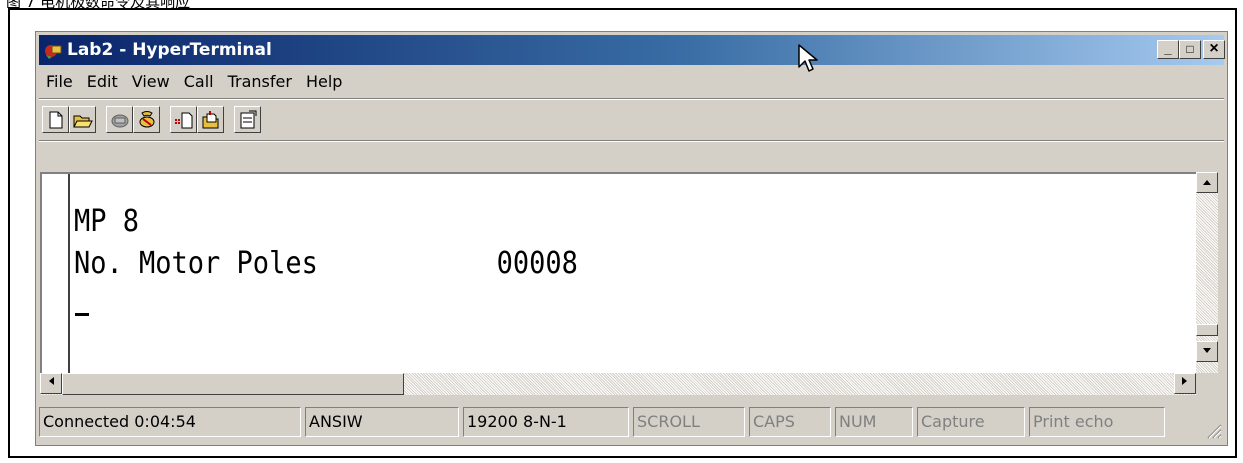  I want to click on receive-button, so click(210, 119).